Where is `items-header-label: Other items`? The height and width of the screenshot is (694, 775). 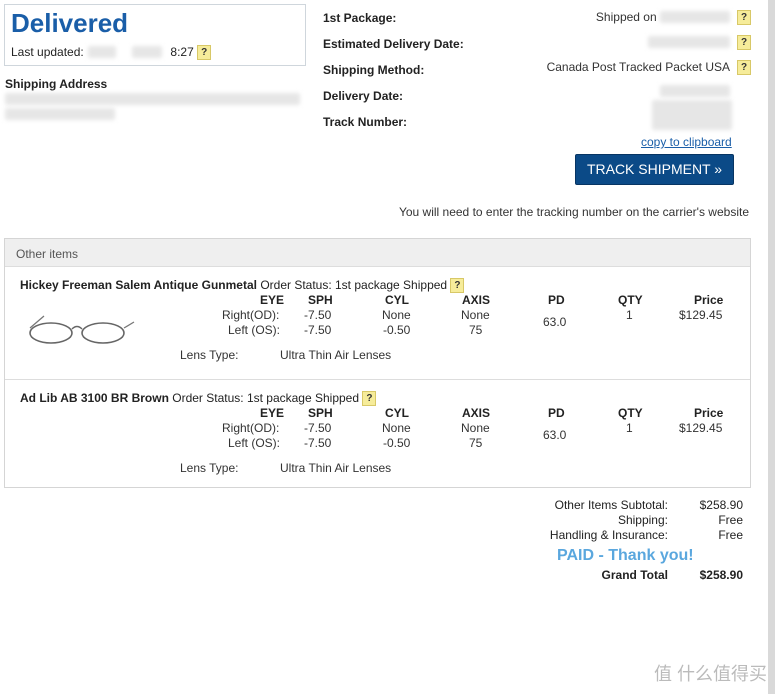 items-header-label: Other items is located at coordinates (47, 254).